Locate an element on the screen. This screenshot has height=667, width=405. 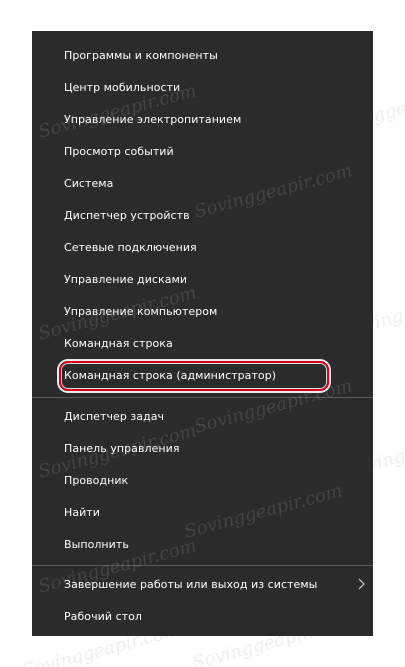
menu-item-task-manager: Диспетчер задач is located at coordinates (202, 416).